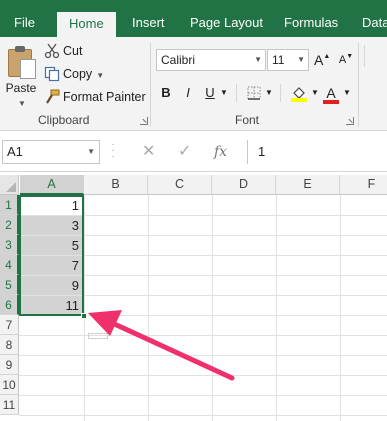 This screenshot has height=421, width=387. Describe the element at coordinates (331, 102) in the screenshot. I see `font-color-swatch` at that location.